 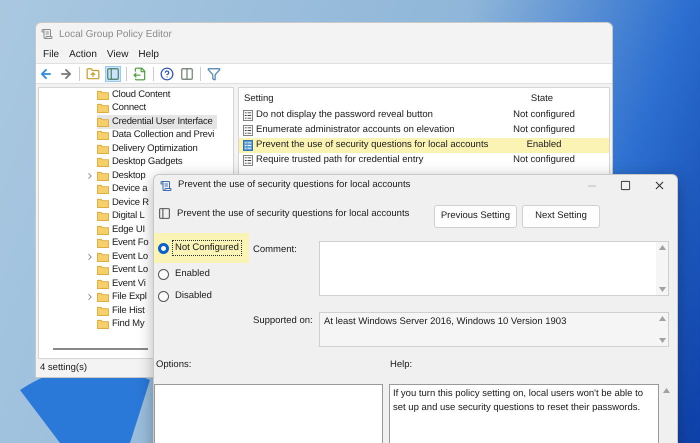 I want to click on help-icon, so click(x=167, y=73).